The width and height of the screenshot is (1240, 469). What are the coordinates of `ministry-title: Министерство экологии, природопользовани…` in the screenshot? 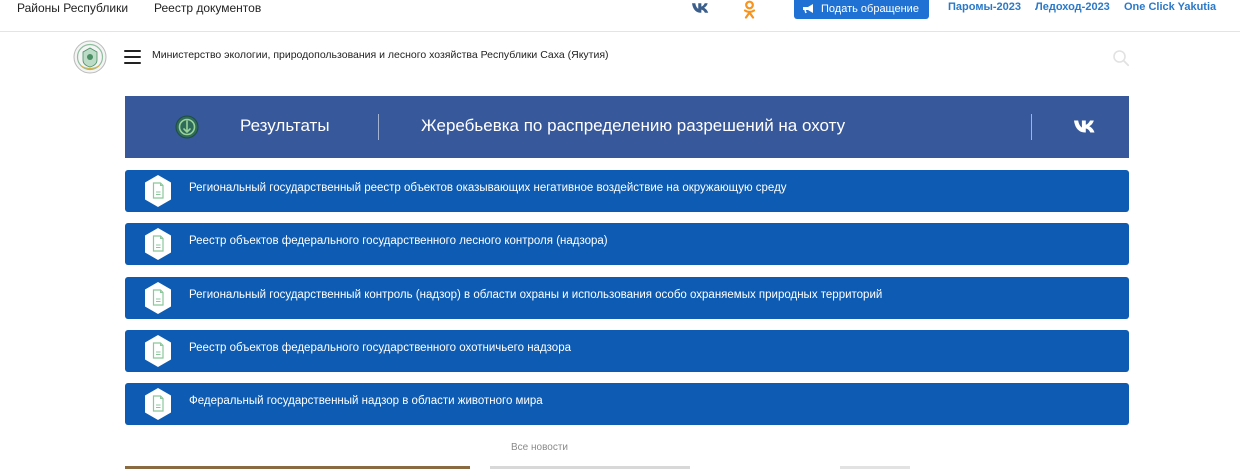 It's located at (380, 55).